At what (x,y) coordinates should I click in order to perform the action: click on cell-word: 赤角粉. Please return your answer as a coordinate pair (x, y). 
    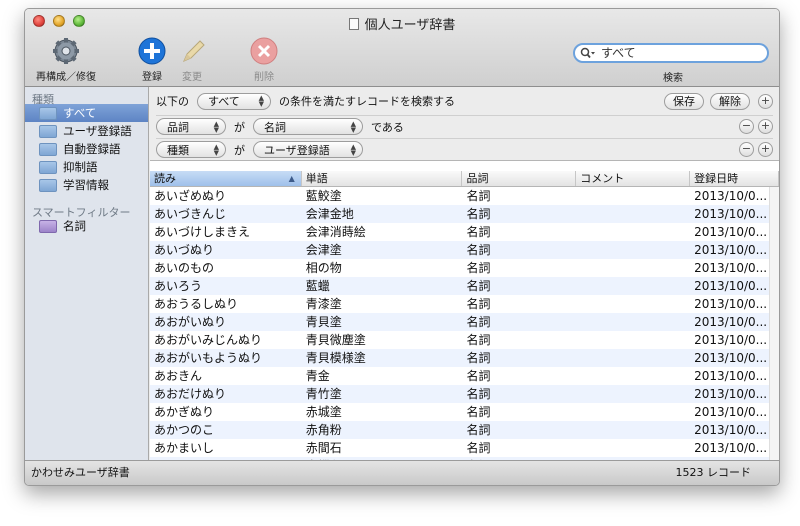
    Looking at the image, I should click on (323, 430).